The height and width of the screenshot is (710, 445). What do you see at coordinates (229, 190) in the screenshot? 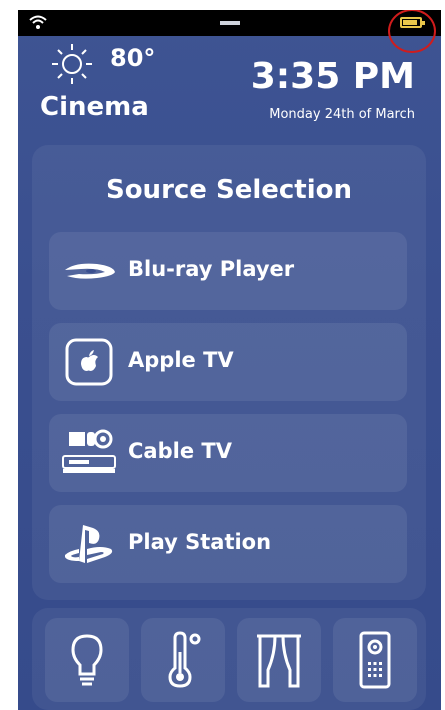
I see `panel-title: Source Selection` at bounding box center [229, 190].